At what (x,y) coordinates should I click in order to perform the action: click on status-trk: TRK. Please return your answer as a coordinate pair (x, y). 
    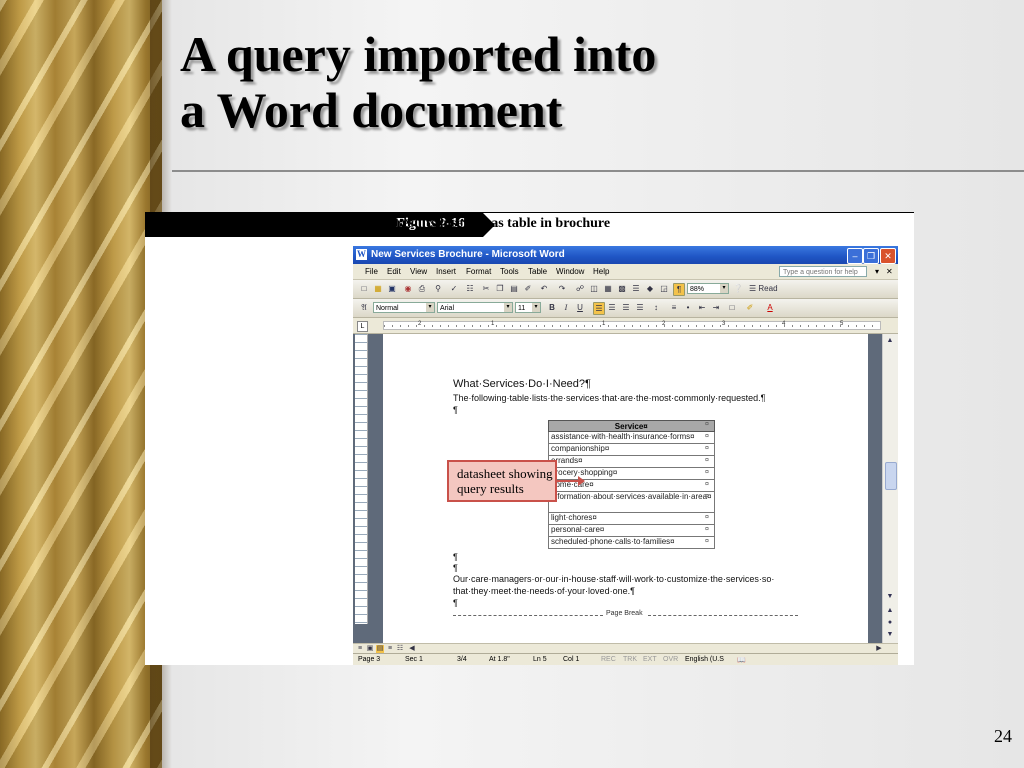
    Looking at the image, I should click on (630, 659).